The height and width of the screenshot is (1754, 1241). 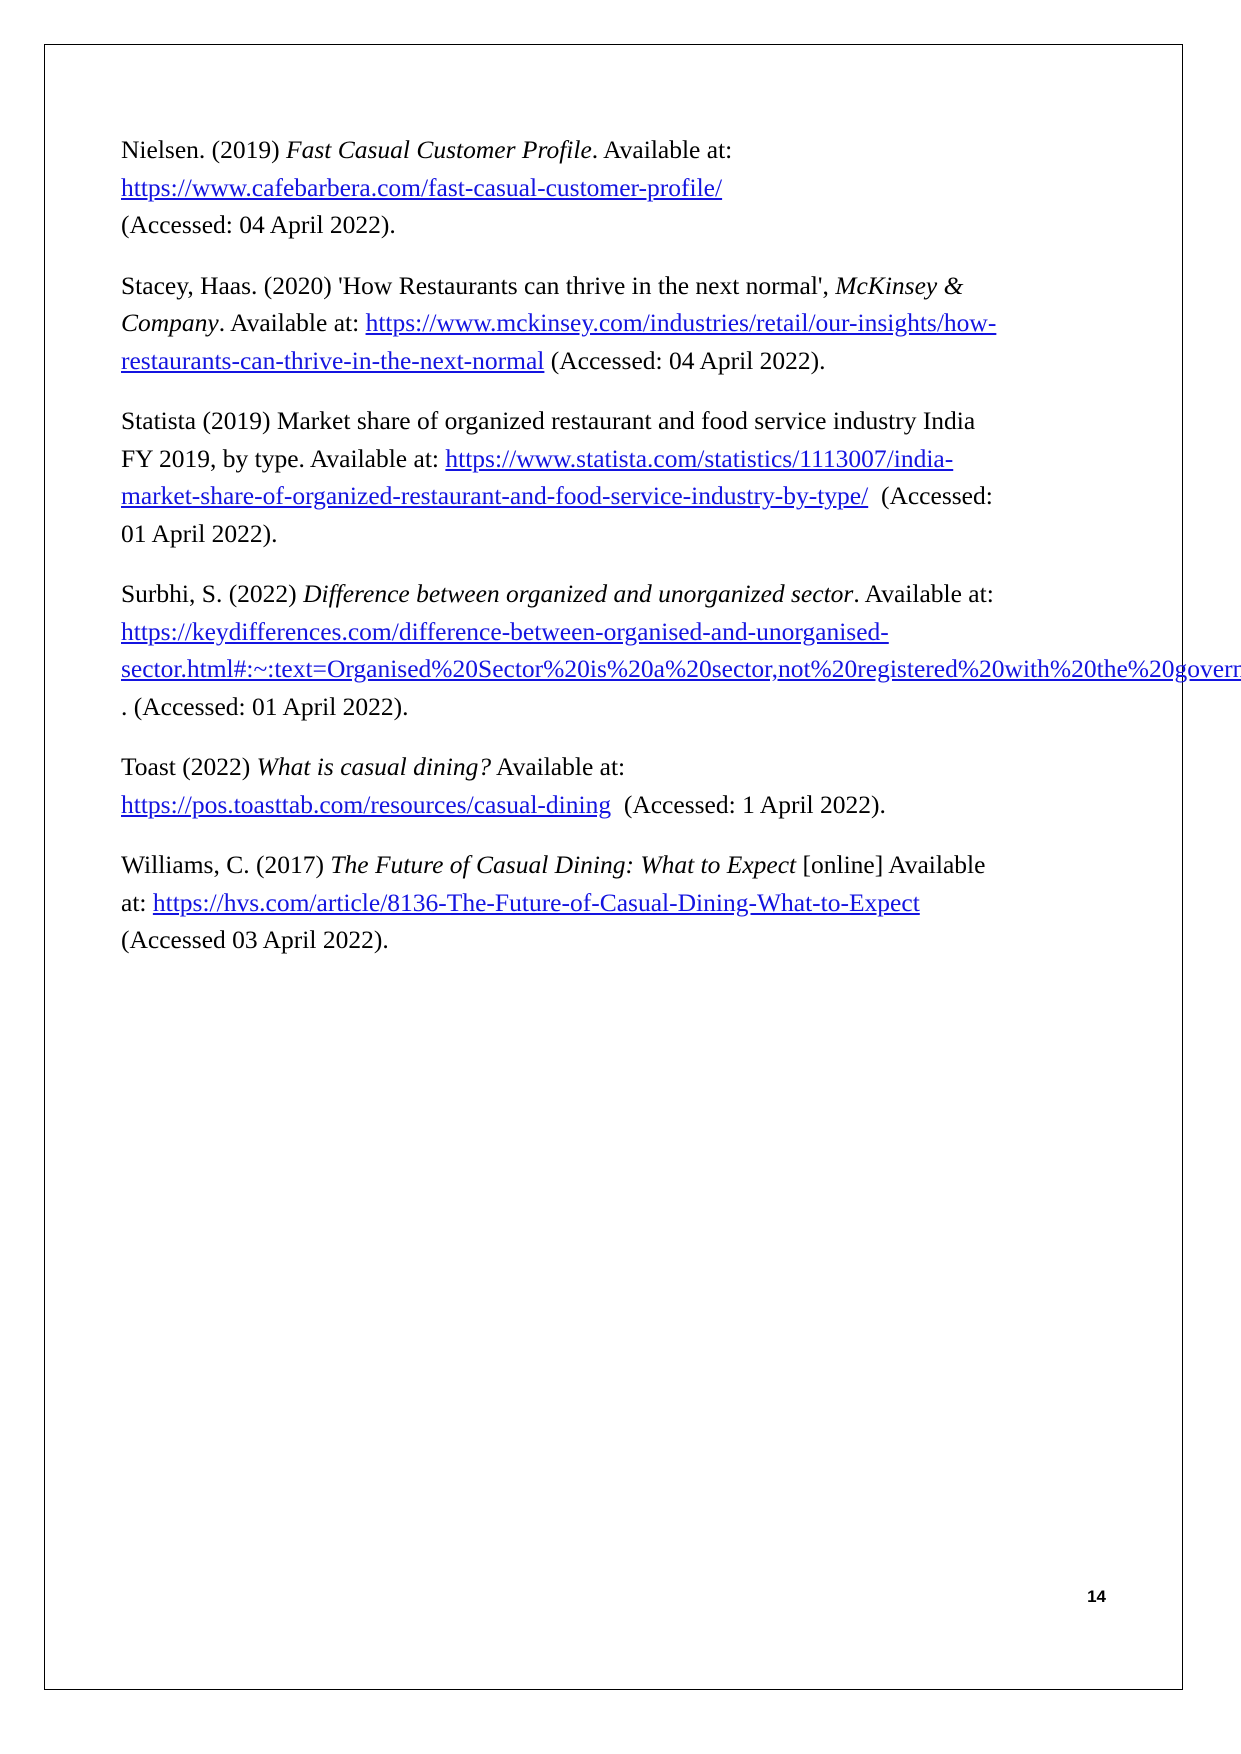 What do you see at coordinates (204, 149) in the screenshot?
I see `reference-text: Nielsen. (2019)` at bounding box center [204, 149].